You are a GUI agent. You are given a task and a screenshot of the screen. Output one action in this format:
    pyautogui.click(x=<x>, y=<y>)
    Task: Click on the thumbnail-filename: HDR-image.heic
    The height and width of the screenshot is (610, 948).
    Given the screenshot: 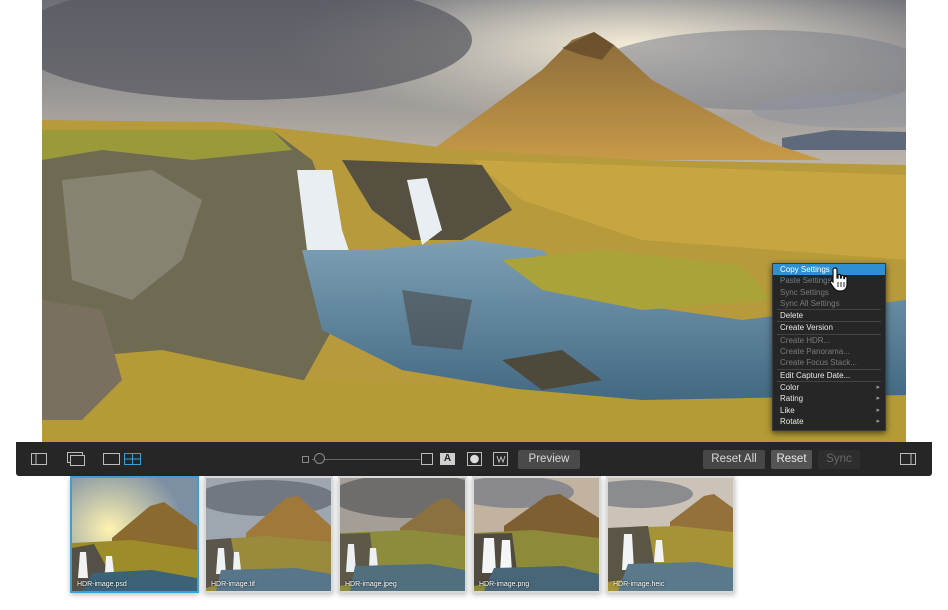 What is the action you would take?
    pyautogui.click(x=639, y=584)
    